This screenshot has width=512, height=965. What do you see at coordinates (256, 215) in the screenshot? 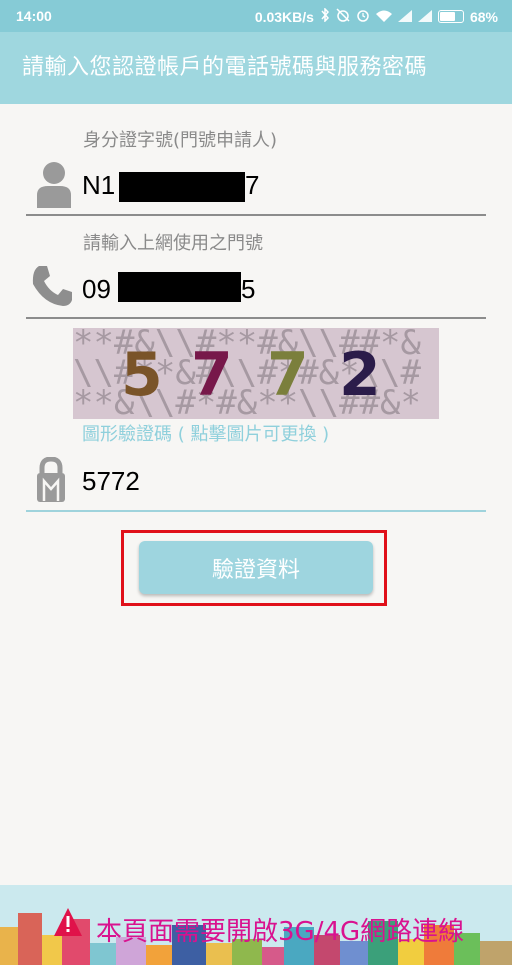
I see `id-field-underline` at bounding box center [256, 215].